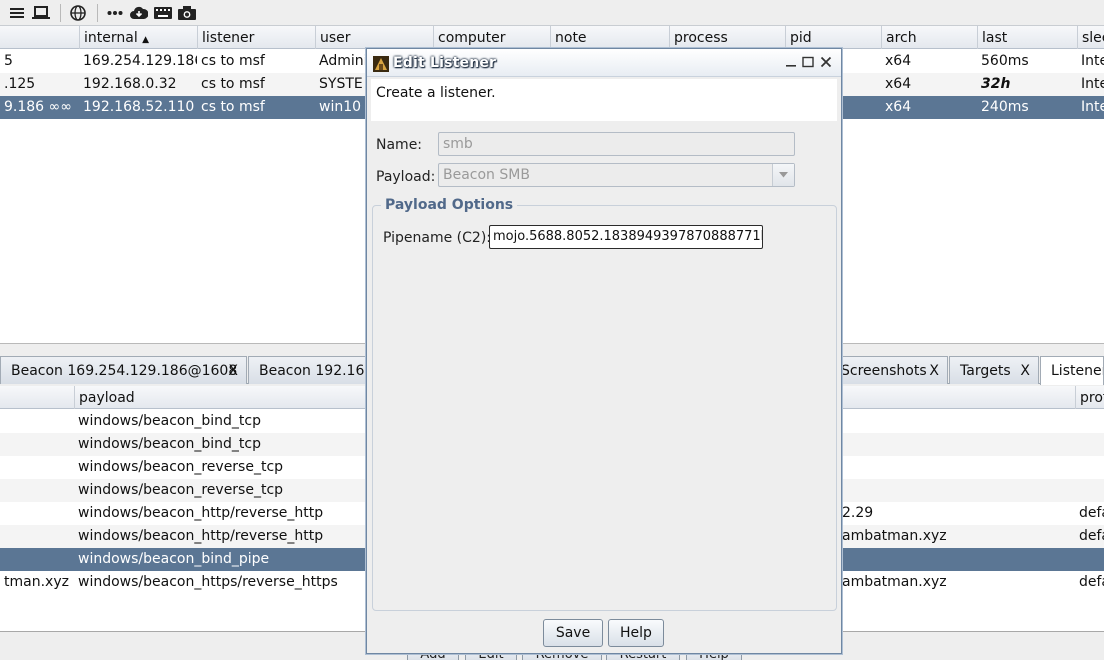  What do you see at coordinates (1027, 37) in the screenshot?
I see `column-last: last` at bounding box center [1027, 37].